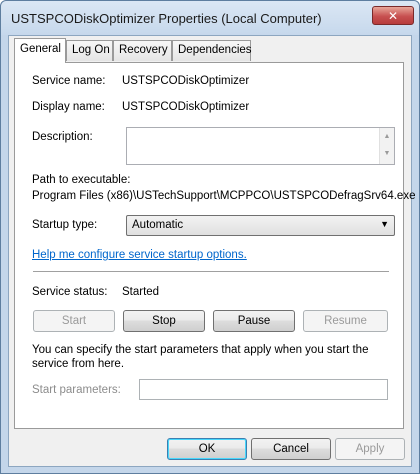 This screenshot has width=420, height=474. Describe the element at coordinates (62, 137) in the screenshot. I see `description-label: Description:` at that location.